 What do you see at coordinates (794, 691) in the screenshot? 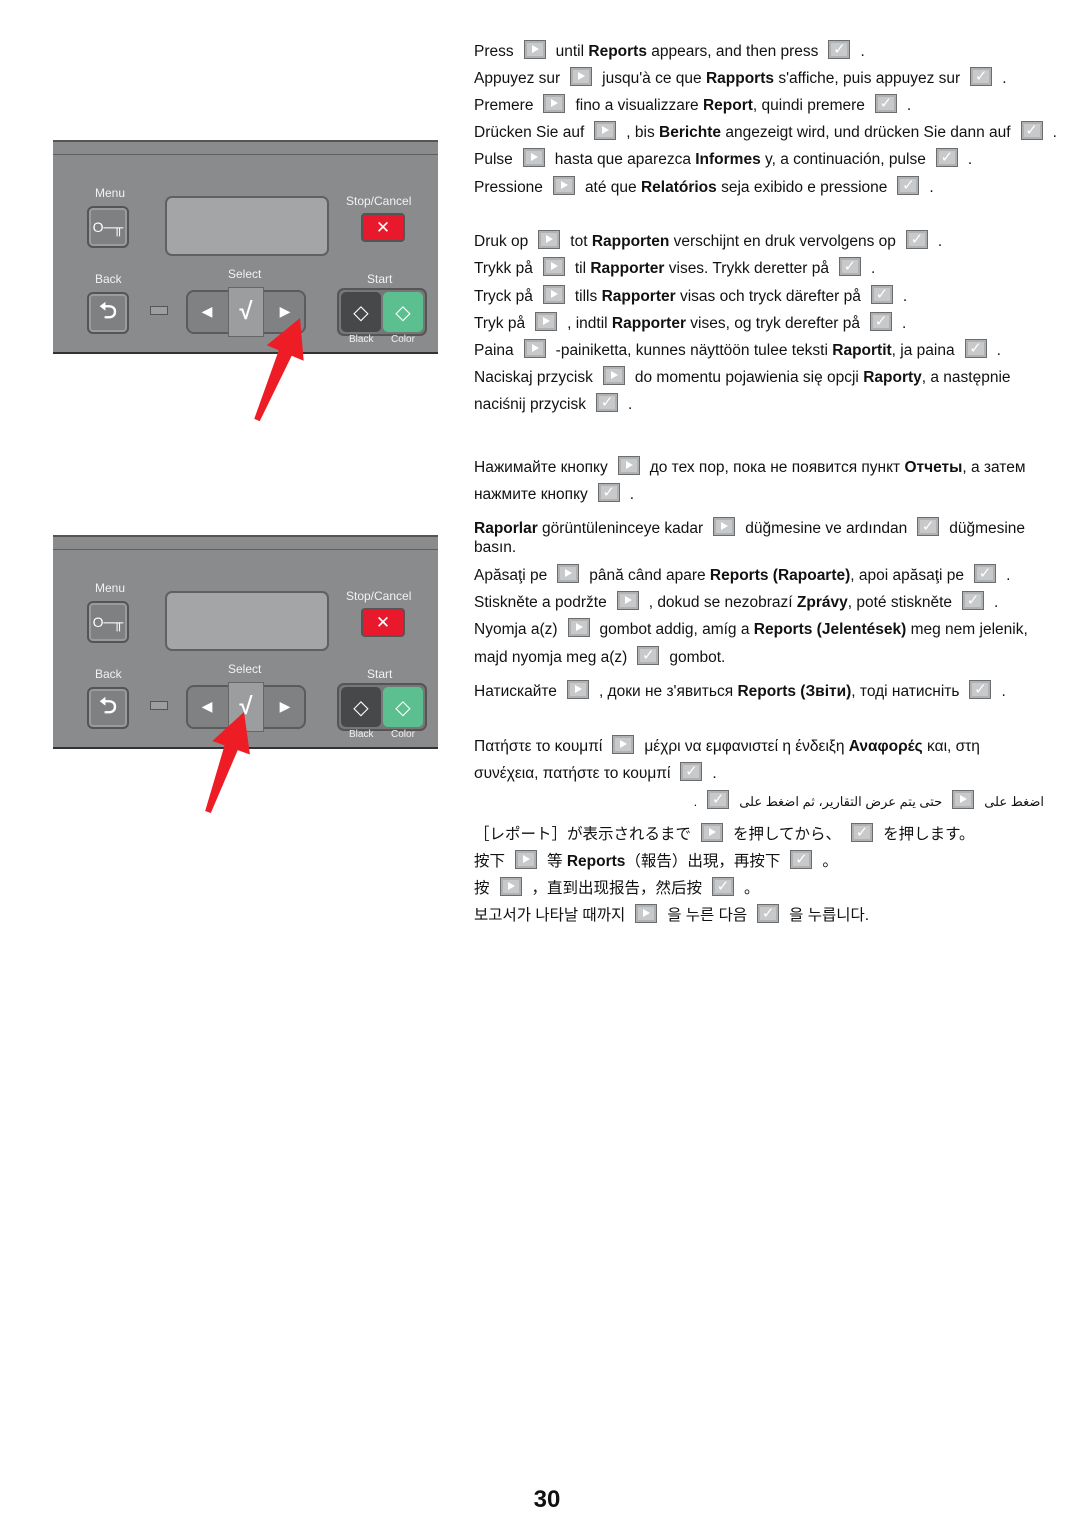
I see `menu-item-name: Reports (Звіти)` at bounding box center [794, 691].